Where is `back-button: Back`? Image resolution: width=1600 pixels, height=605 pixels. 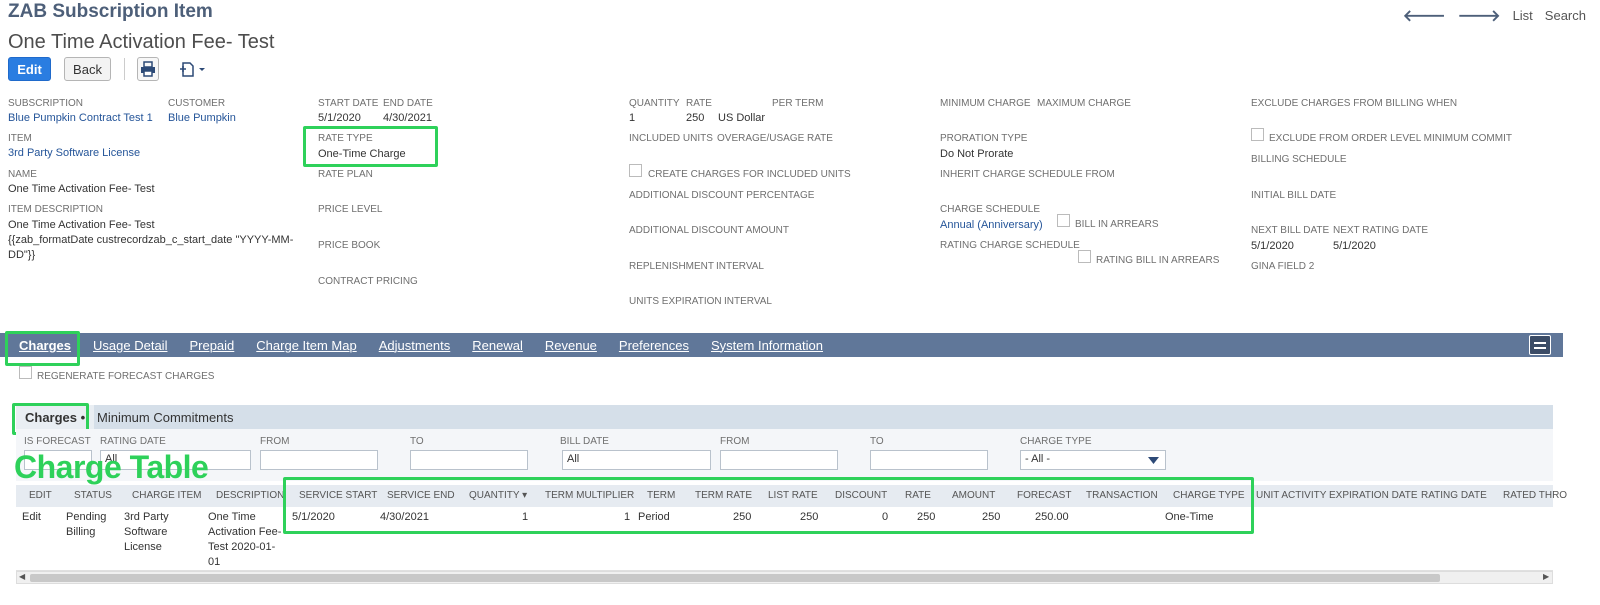
back-button: Back is located at coordinates (87, 69).